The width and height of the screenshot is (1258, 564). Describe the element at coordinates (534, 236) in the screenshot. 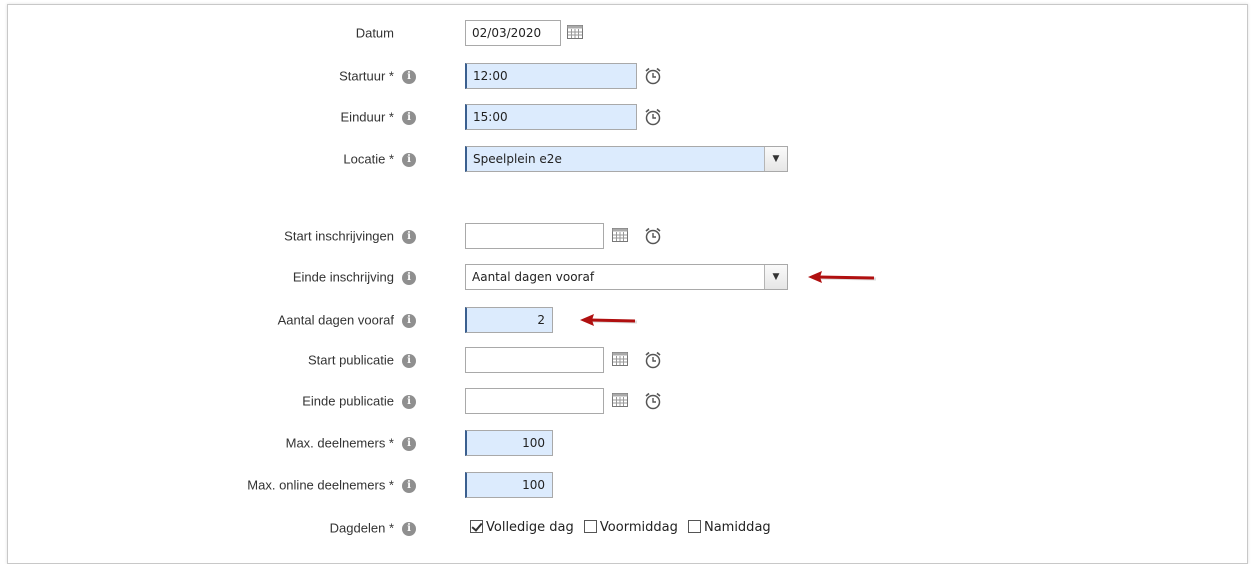

I see `start-inschrijvingen-input` at that location.